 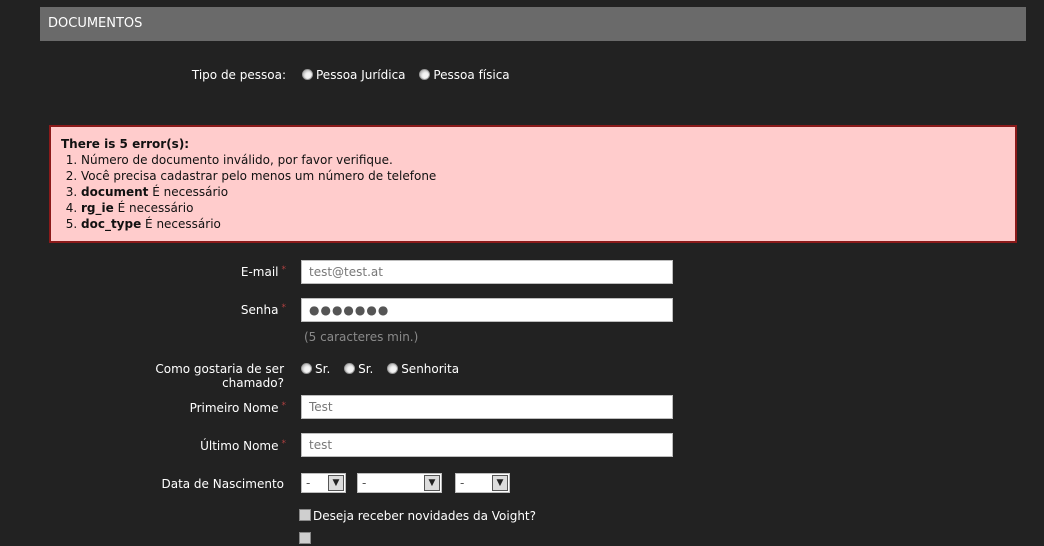 I want to click on error-item: doc_type É necessário, so click(x=543, y=224).